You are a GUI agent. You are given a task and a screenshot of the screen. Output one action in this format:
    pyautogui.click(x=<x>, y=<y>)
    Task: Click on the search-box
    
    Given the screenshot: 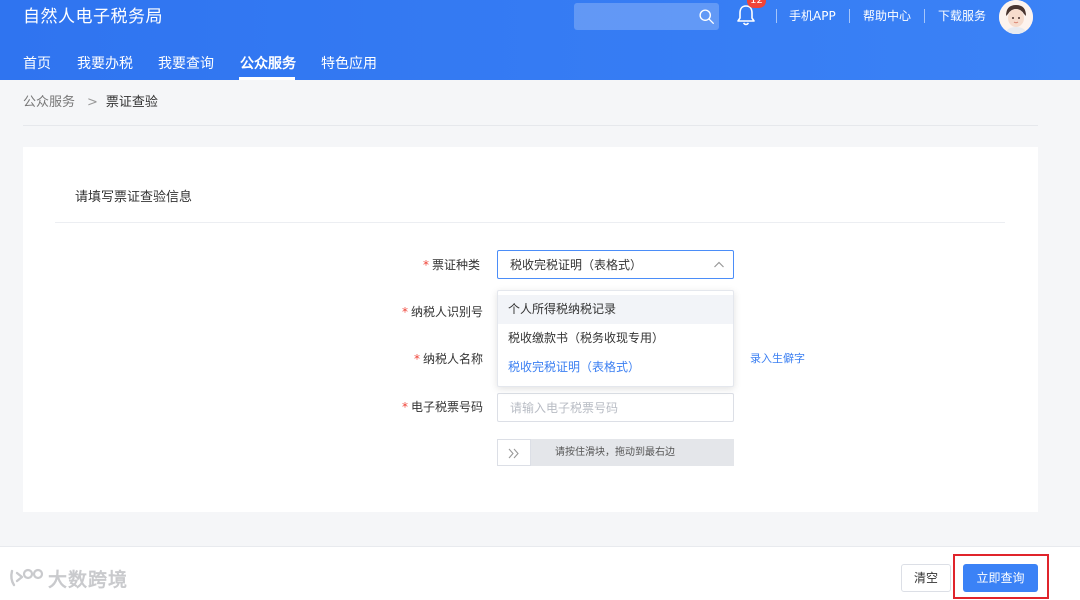 What is the action you would take?
    pyautogui.click(x=646, y=16)
    